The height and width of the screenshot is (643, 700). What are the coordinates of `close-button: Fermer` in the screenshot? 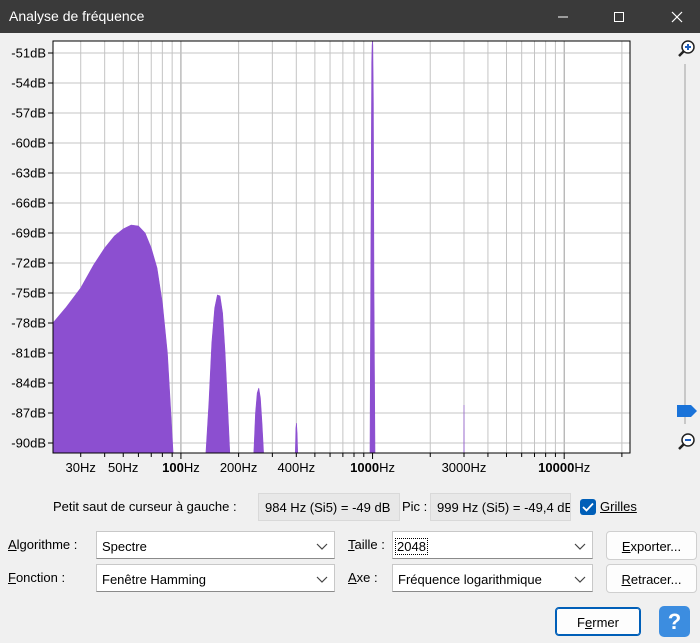 It's located at (598, 621).